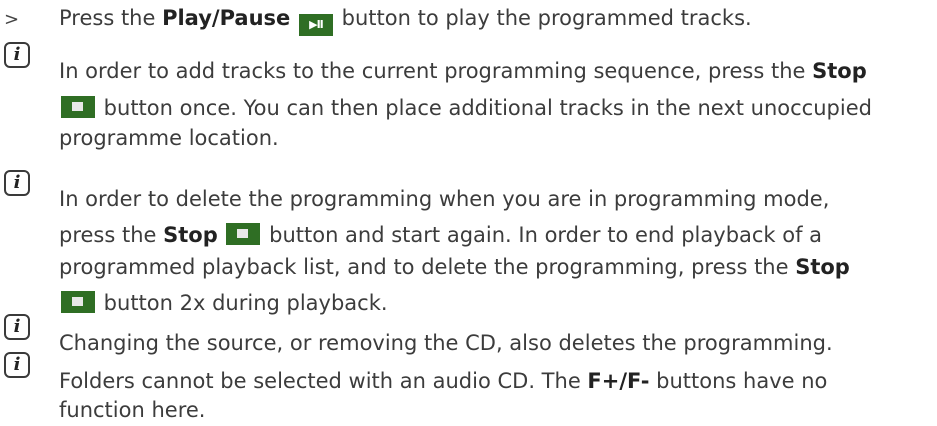  Describe the element at coordinates (618, 381) in the screenshot. I see `f-buttons-label: F+/F-` at that location.